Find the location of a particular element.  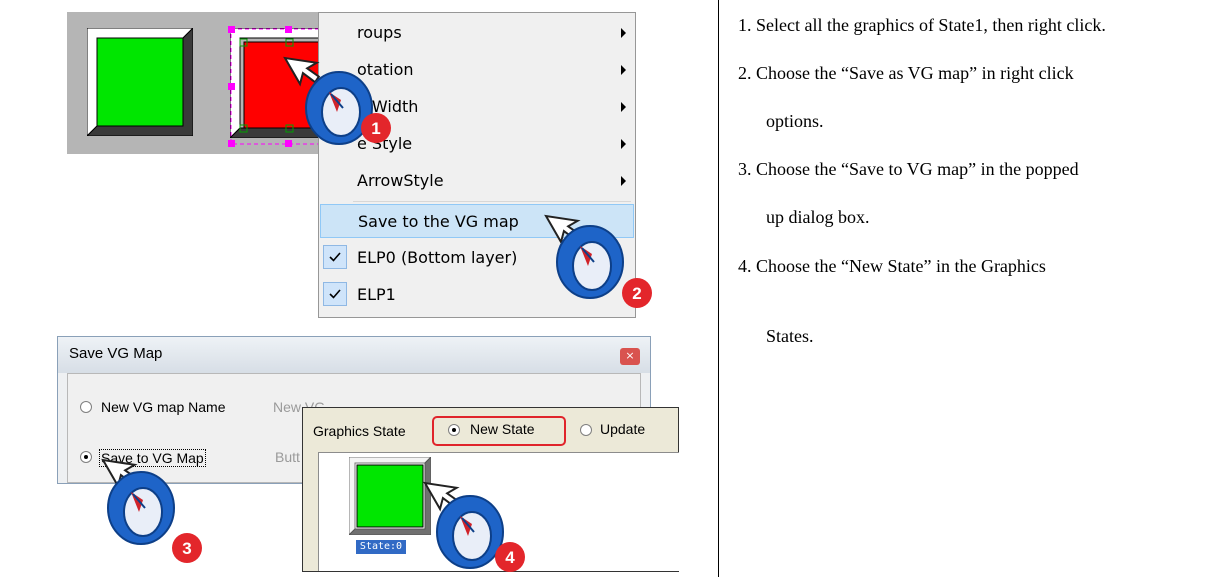

callout-badge-2: 2 is located at coordinates (637, 293).